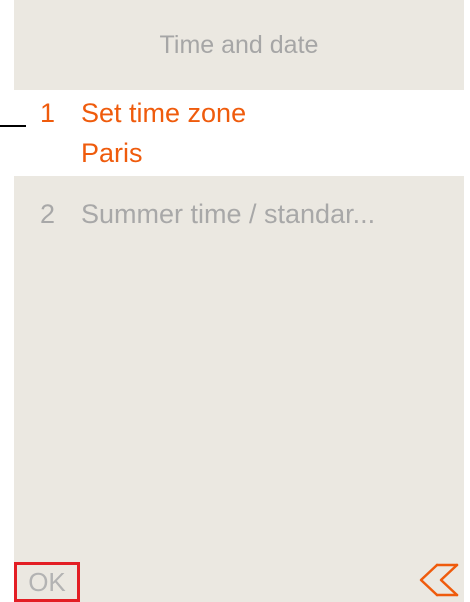 The height and width of the screenshot is (602, 470). What do you see at coordinates (164, 113) in the screenshot?
I see `menu-item-label: Set time zone` at bounding box center [164, 113].